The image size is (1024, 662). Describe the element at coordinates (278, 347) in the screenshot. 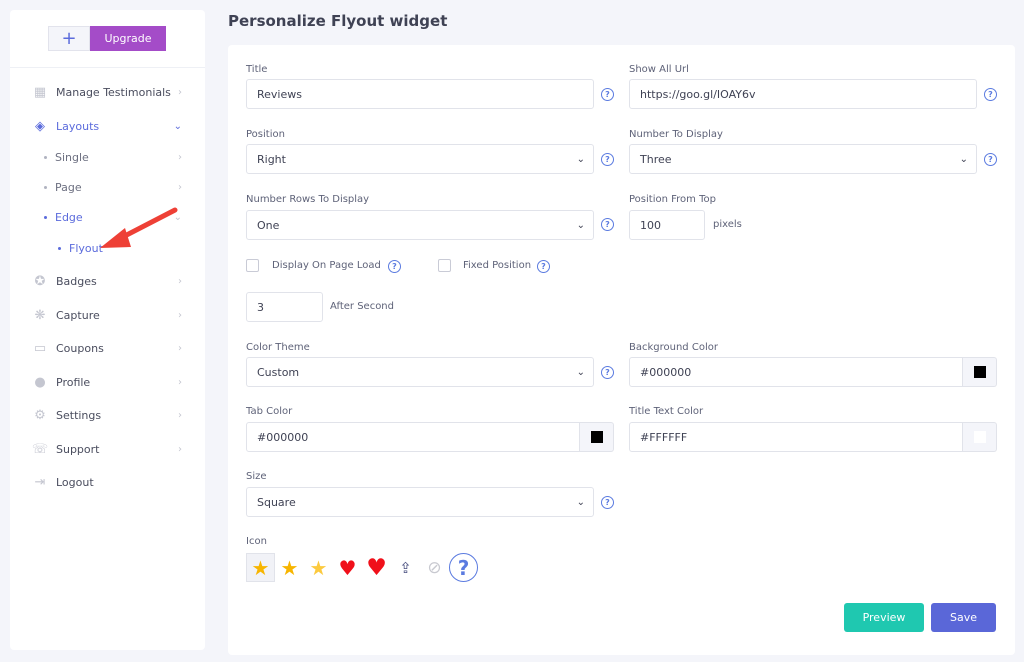

I see `color-theme-label: Color Theme` at that location.